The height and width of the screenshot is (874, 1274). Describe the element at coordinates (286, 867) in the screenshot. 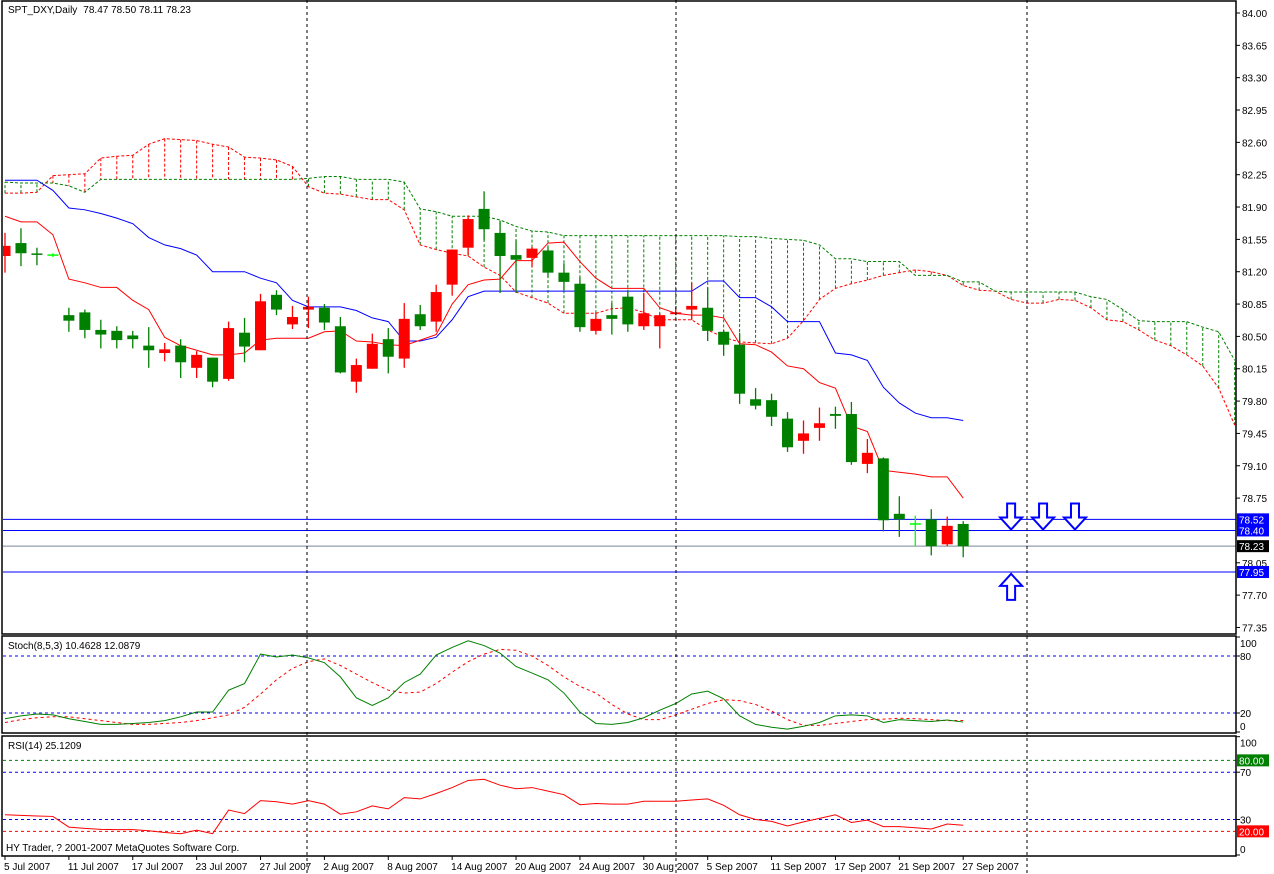

I see `date-axis-label: 27 Jul 2007` at that location.